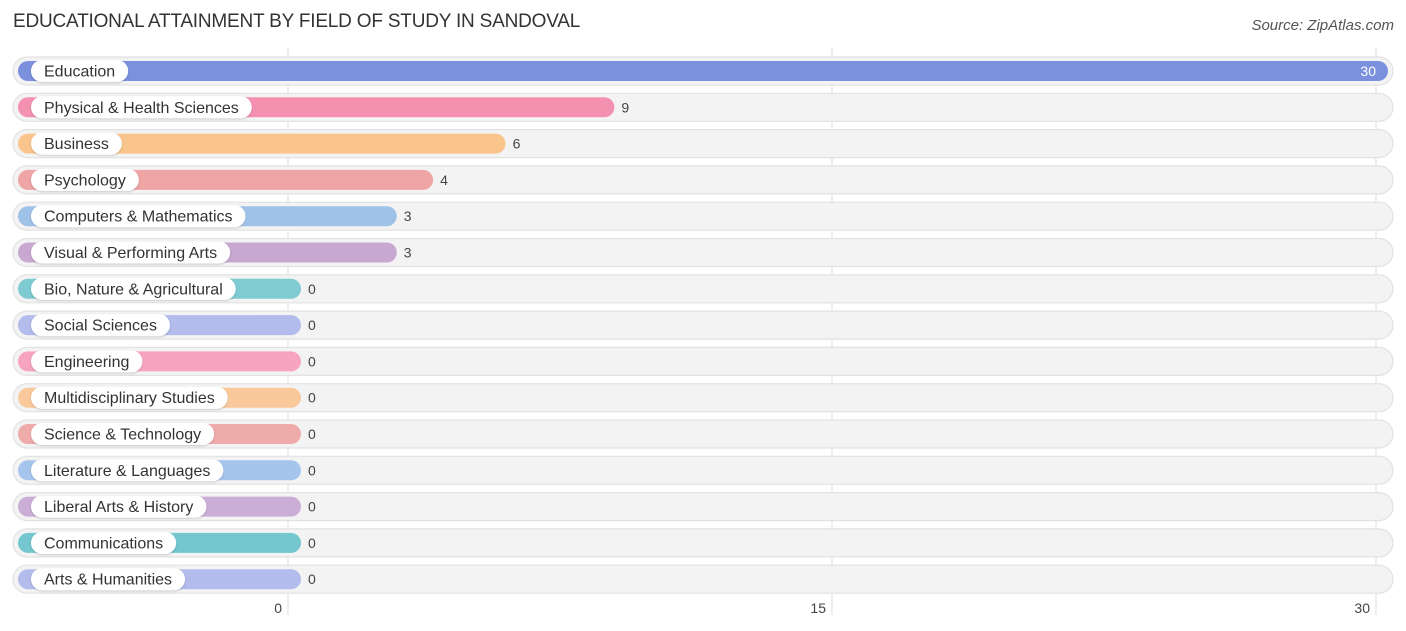 The height and width of the screenshot is (631, 1406). Describe the element at coordinates (703, 398) in the screenshot. I see `bar-row: Multidisciplinary Studies 0` at that location.